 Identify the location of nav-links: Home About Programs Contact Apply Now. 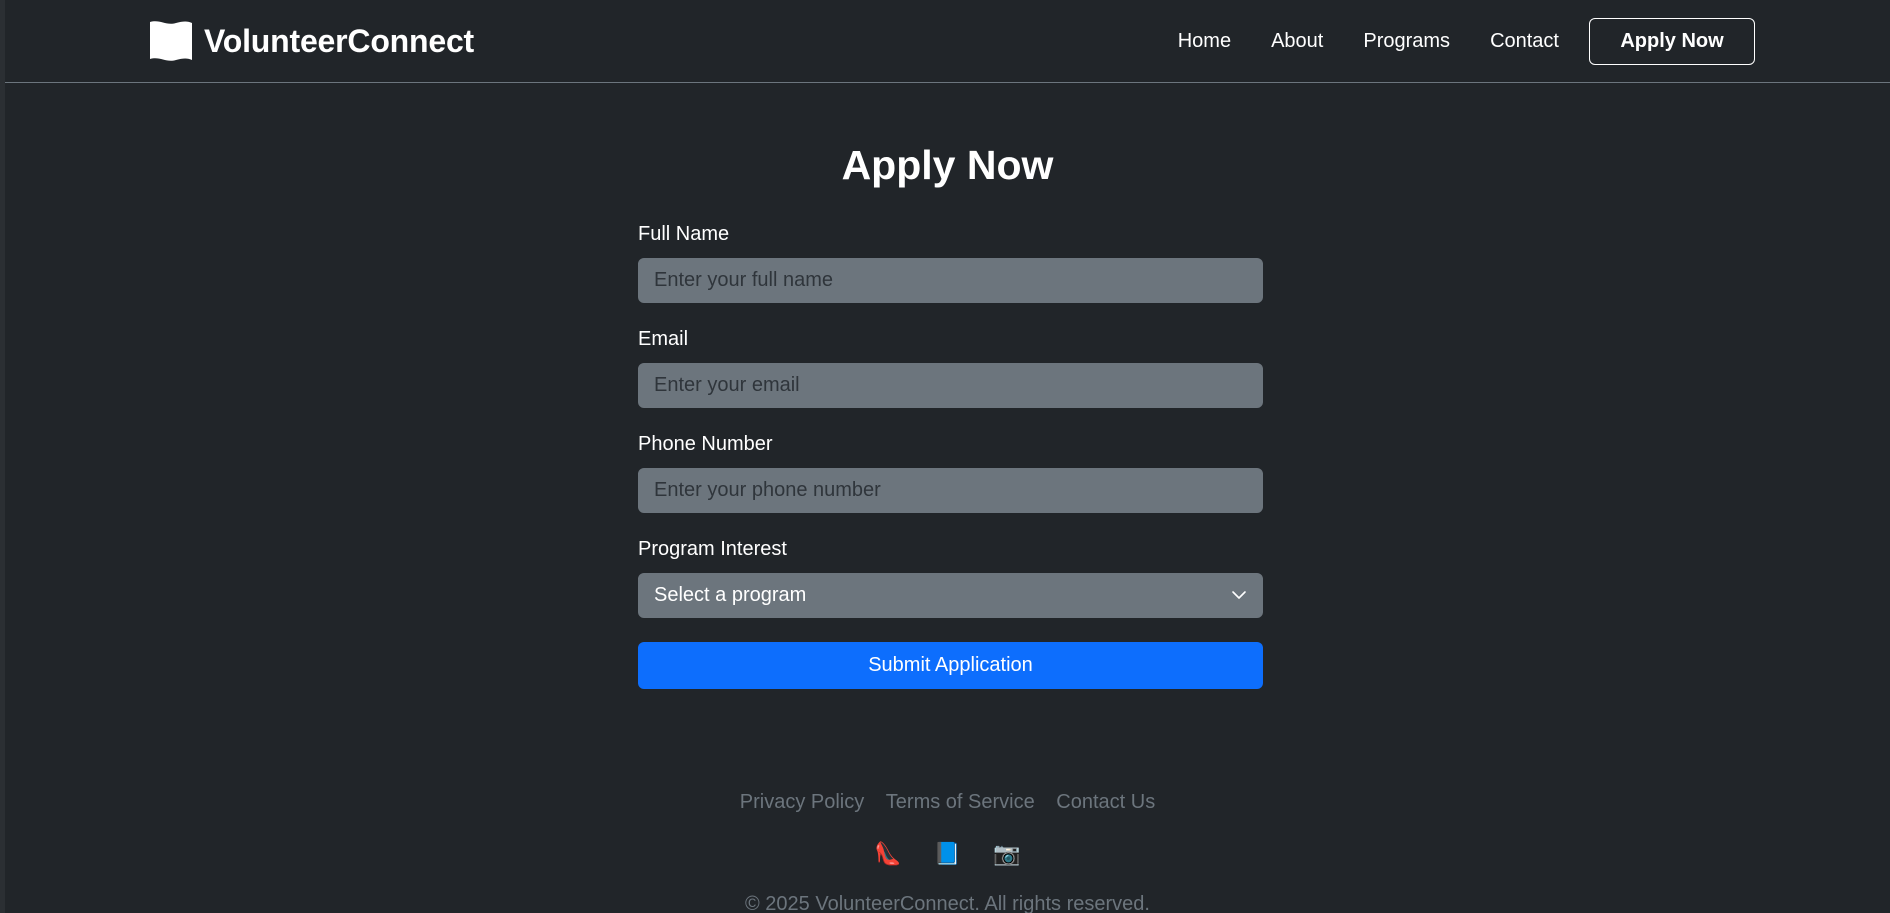
(1466, 41).